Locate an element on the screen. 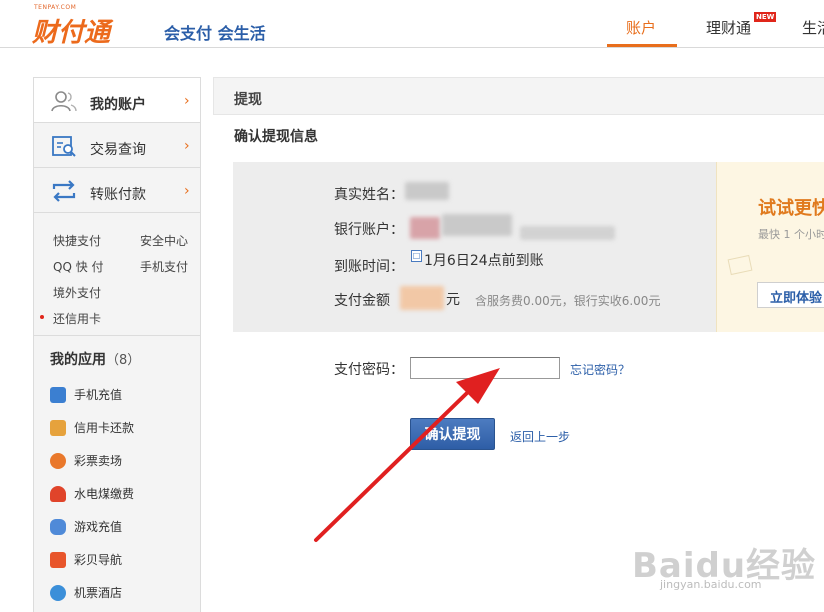  logo-domain: TENPAY.COM is located at coordinates (55, 7).